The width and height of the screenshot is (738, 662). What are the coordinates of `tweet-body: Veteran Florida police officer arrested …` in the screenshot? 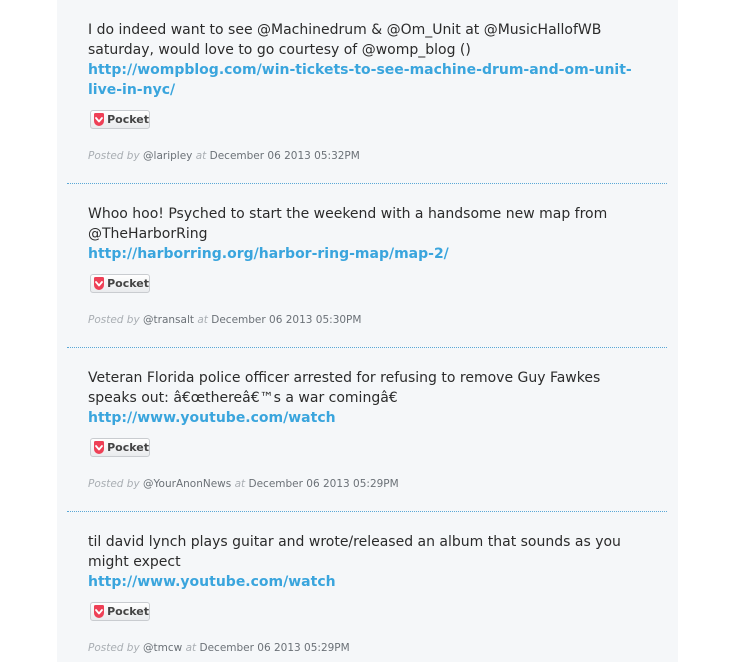 It's located at (368, 398).